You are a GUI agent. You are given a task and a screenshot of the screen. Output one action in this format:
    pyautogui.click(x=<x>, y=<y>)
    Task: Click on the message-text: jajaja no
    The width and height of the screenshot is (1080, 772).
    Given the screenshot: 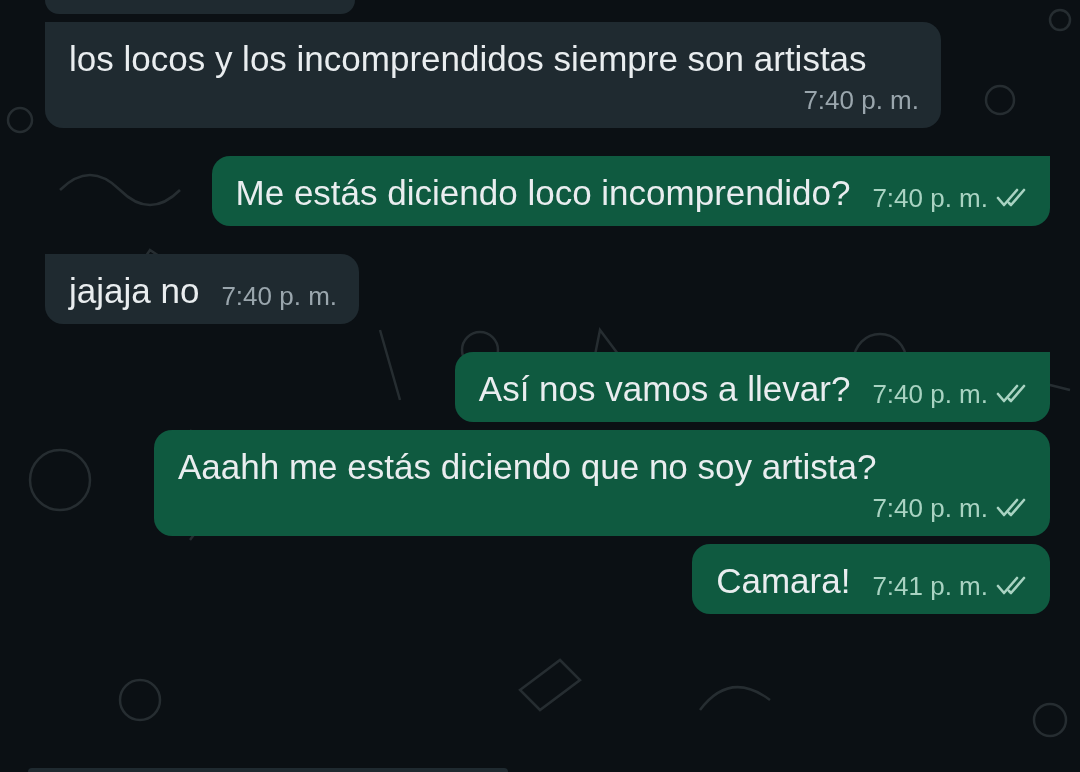 What is the action you would take?
    pyautogui.click(x=134, y=291)
    